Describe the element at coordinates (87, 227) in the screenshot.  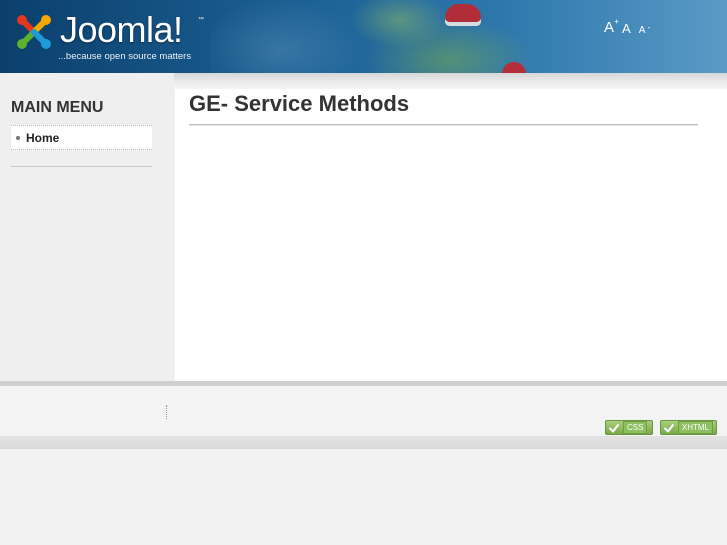
I see `left-sidebar` at that location.